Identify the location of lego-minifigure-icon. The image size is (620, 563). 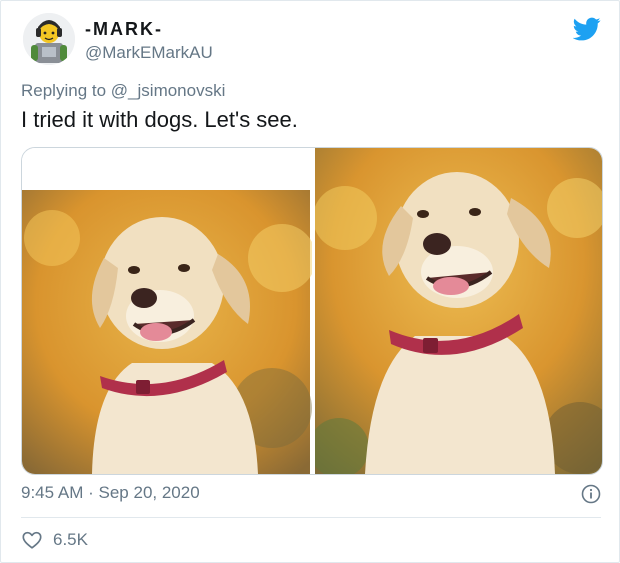
(49, 39).